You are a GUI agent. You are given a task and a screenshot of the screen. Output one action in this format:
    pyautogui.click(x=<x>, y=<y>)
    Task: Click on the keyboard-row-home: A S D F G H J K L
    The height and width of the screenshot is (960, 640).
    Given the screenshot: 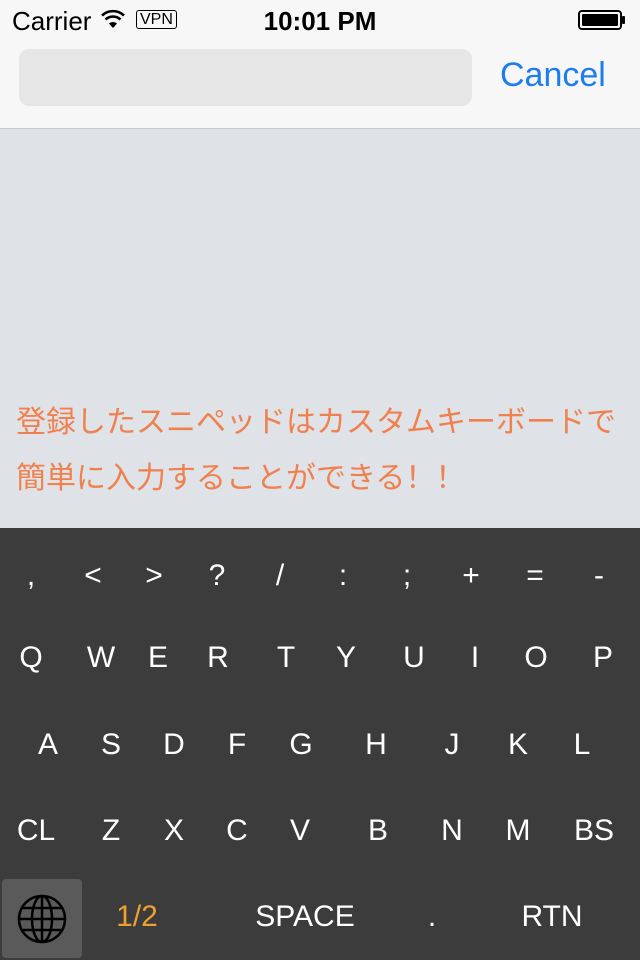 What is the action you would take?
    pyautogui.click(x=320, y=745)
    